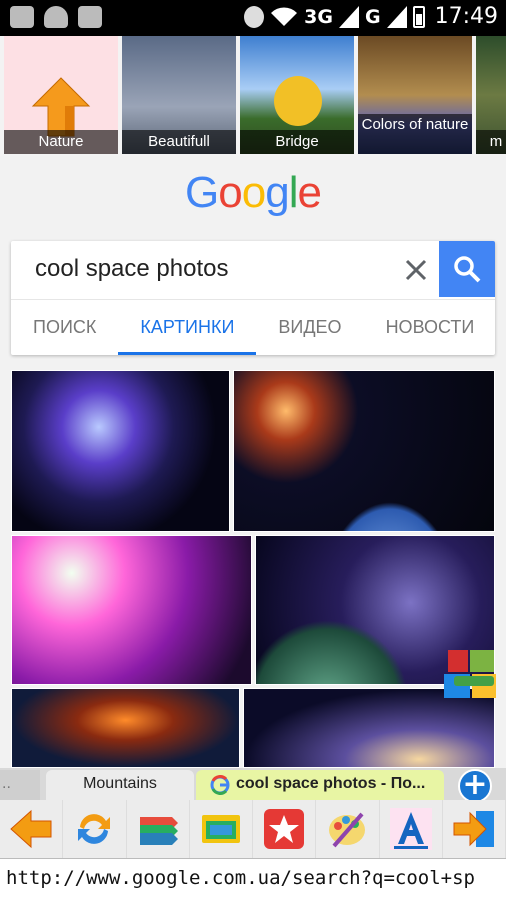 The height and width of the screenshot is (900, 506). Describe the element at coordinates (429, 327) in the screenshot. I see `tab-news: НОВОСТИ` at that location.